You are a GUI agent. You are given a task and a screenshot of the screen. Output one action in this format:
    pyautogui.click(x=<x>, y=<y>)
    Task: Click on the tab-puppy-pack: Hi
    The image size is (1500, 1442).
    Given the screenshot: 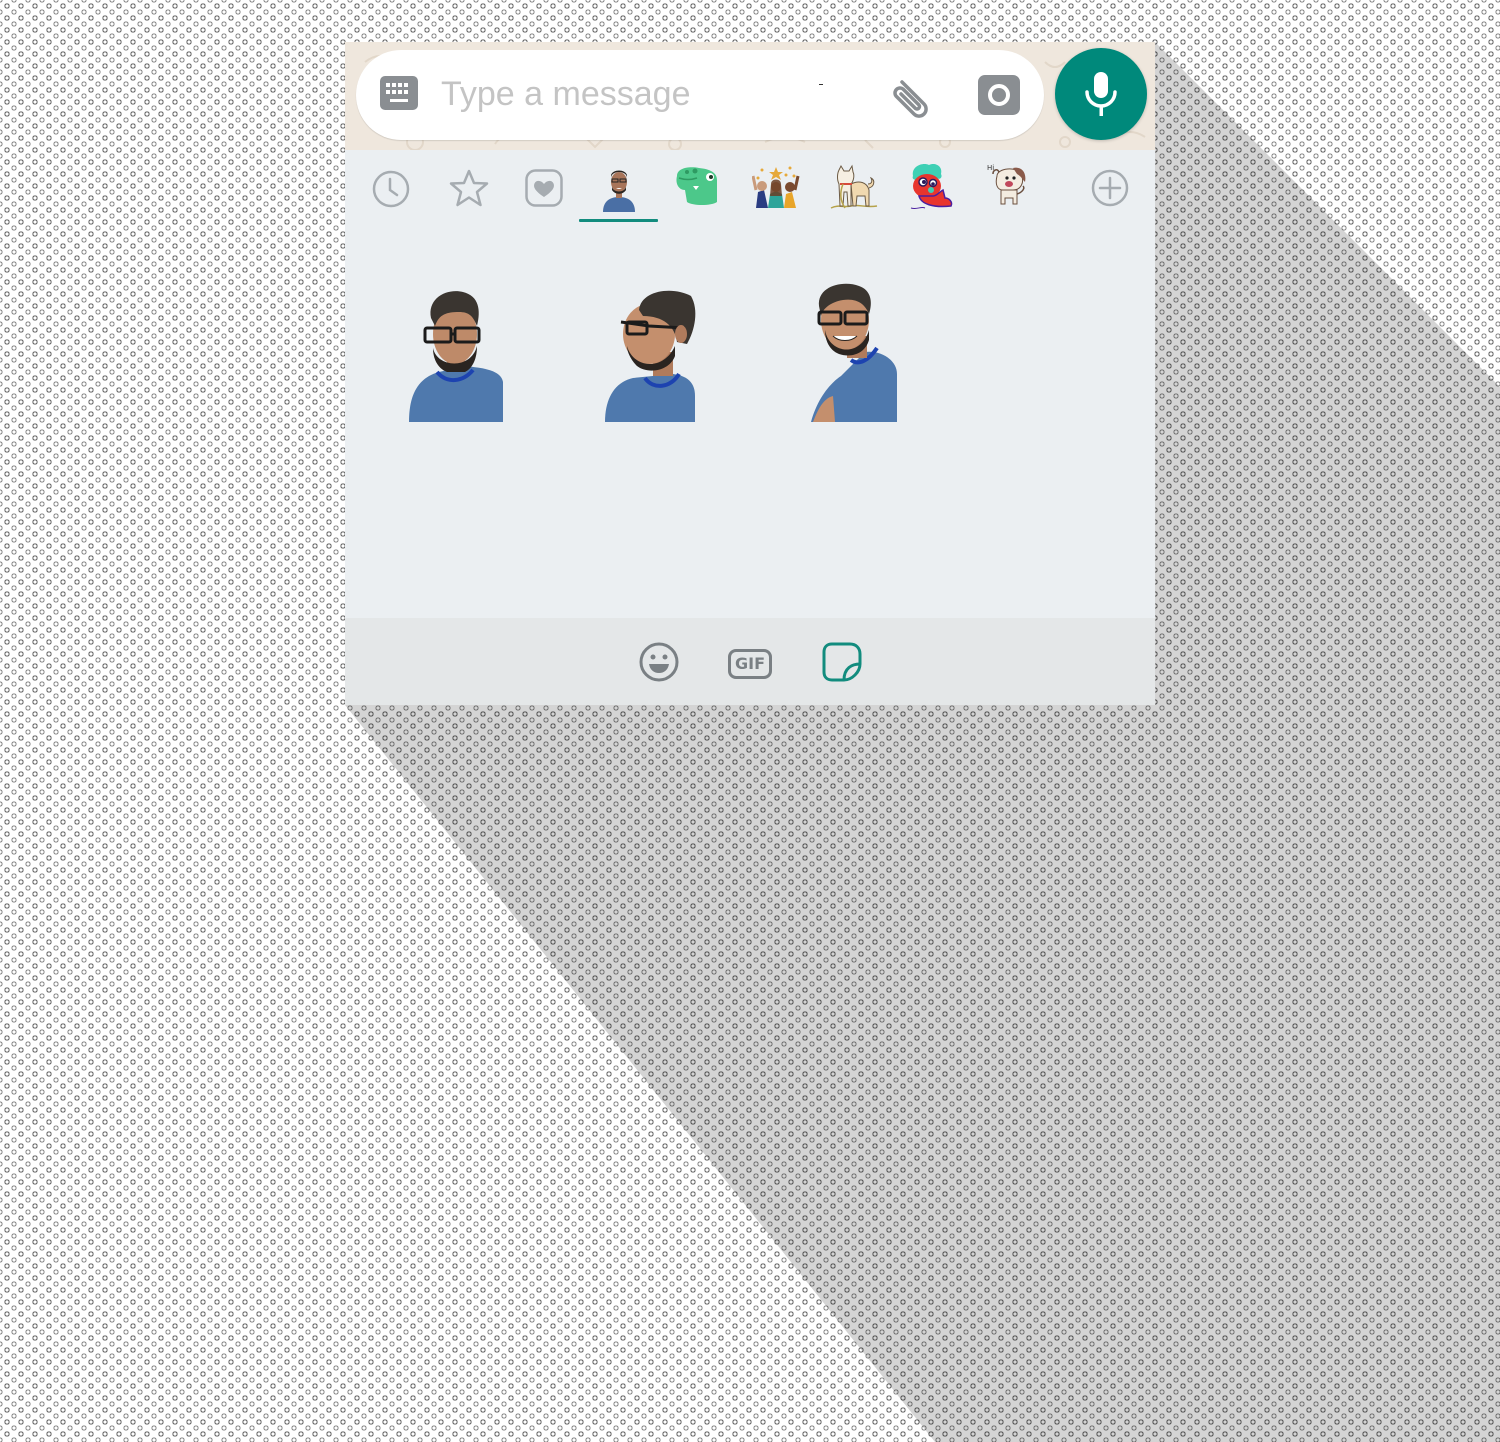 What is the action you would take?
    pyautogui.click(x=1010, y=187)
    